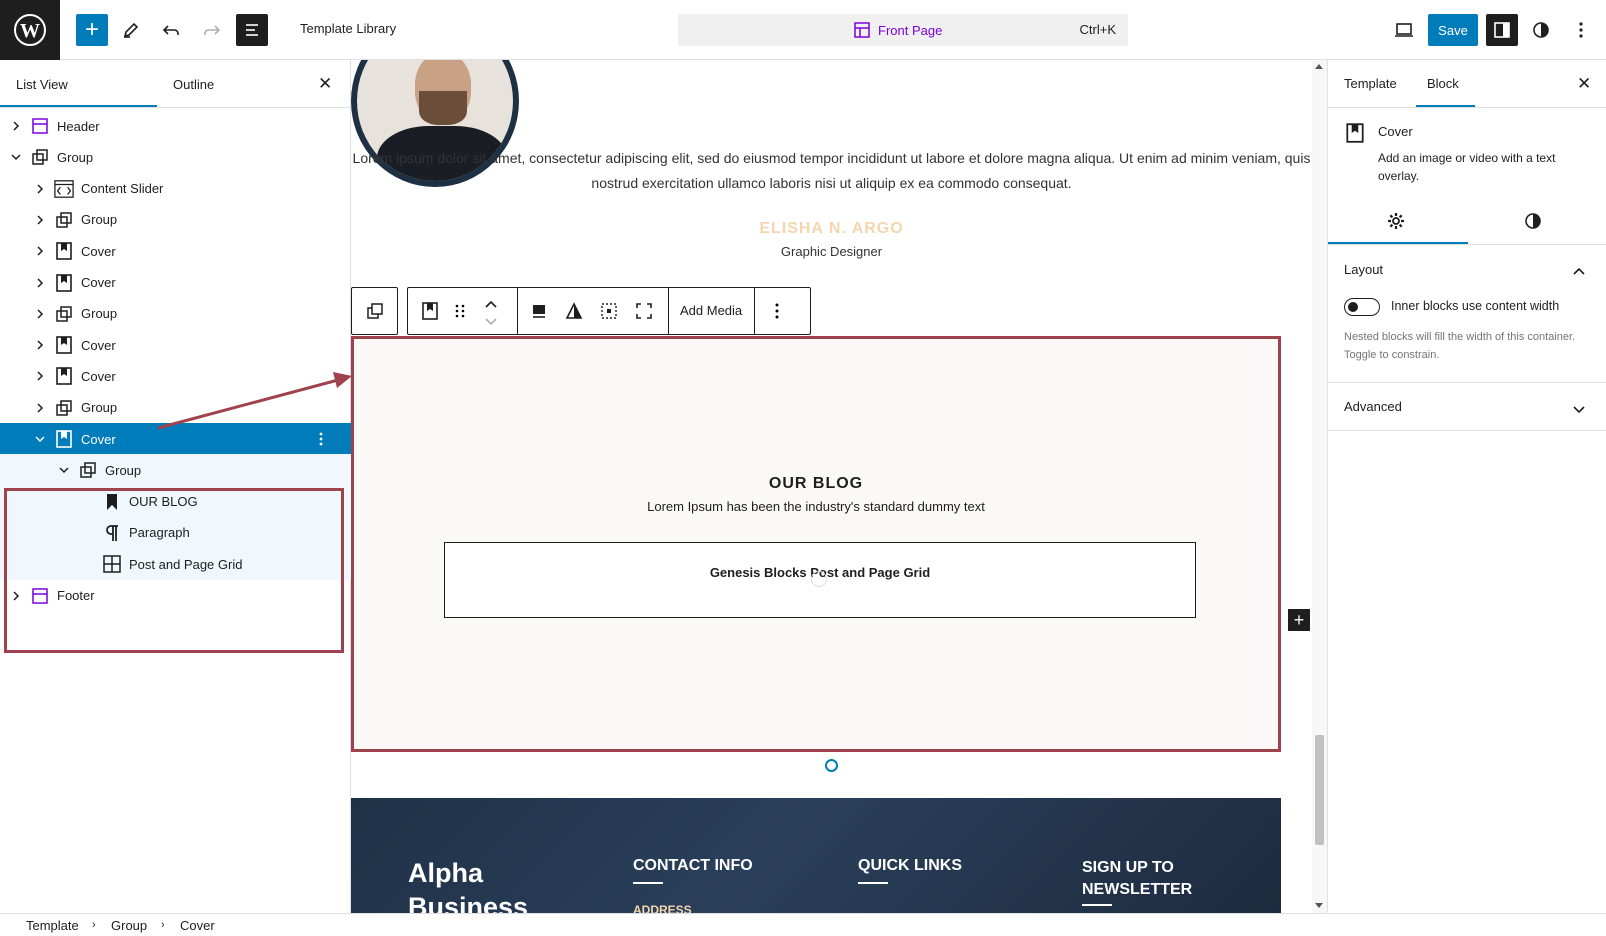 The width and height of the screenshot is (1606, 936). Describe the element at coordinates (1299, 620) in the screenshot. I see `insert-block-icon: +` at that location.